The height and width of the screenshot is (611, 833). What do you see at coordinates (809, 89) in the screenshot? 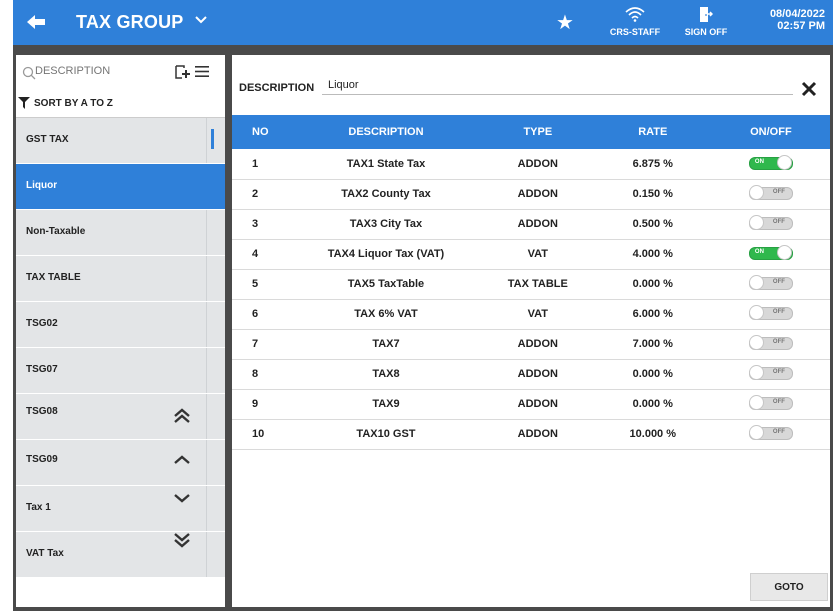
I see `close-icon` at bounding box center [809, 89].